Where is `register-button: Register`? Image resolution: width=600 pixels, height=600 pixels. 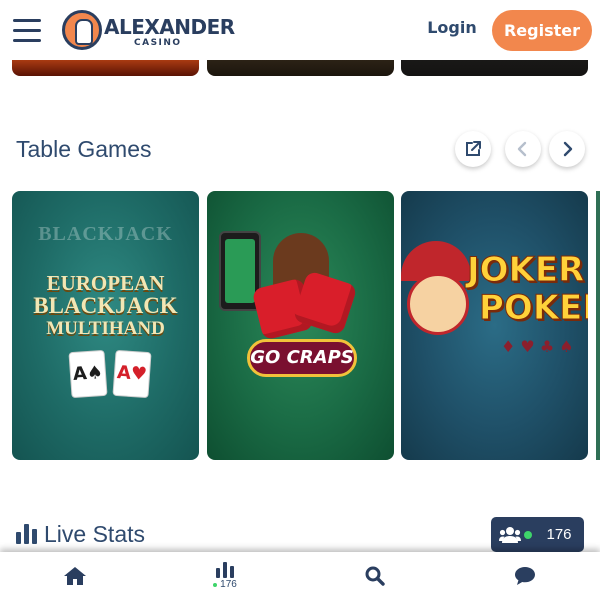 register-button: Register is located at coordinates (542, 30).